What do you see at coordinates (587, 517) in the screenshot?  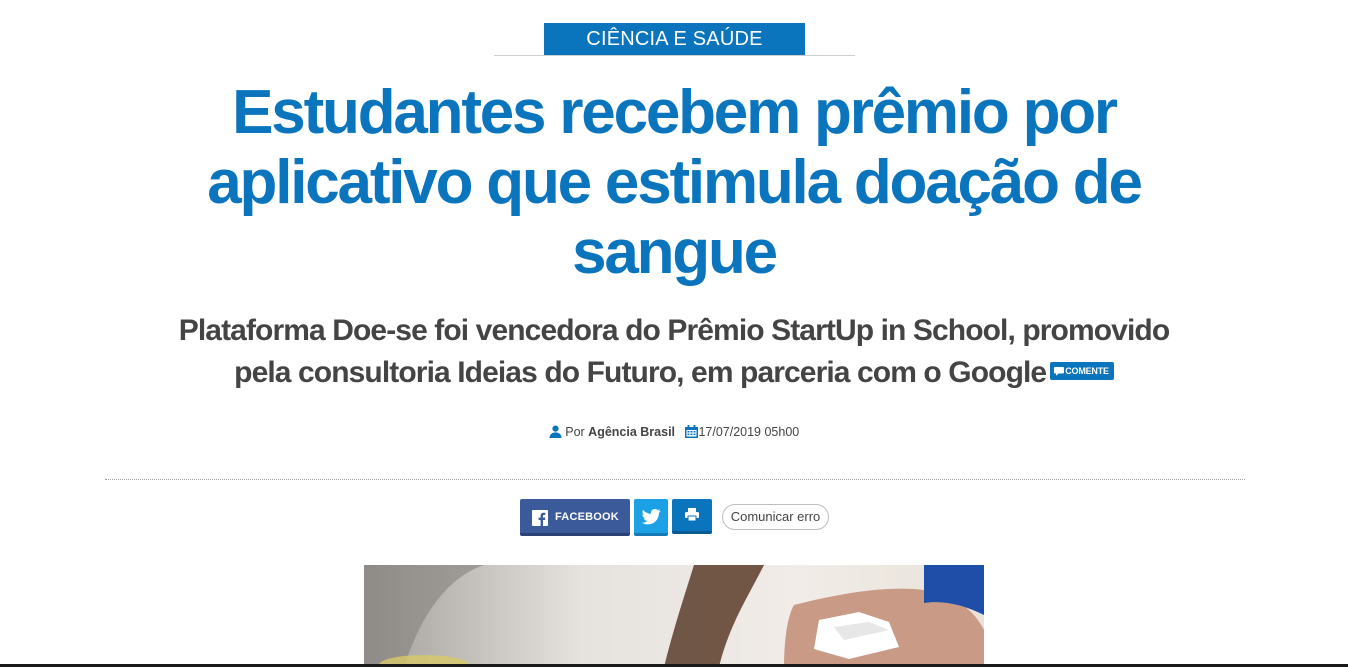 I see `facebook-share-label: FACEBOOK` at bounding box center [587, 517].